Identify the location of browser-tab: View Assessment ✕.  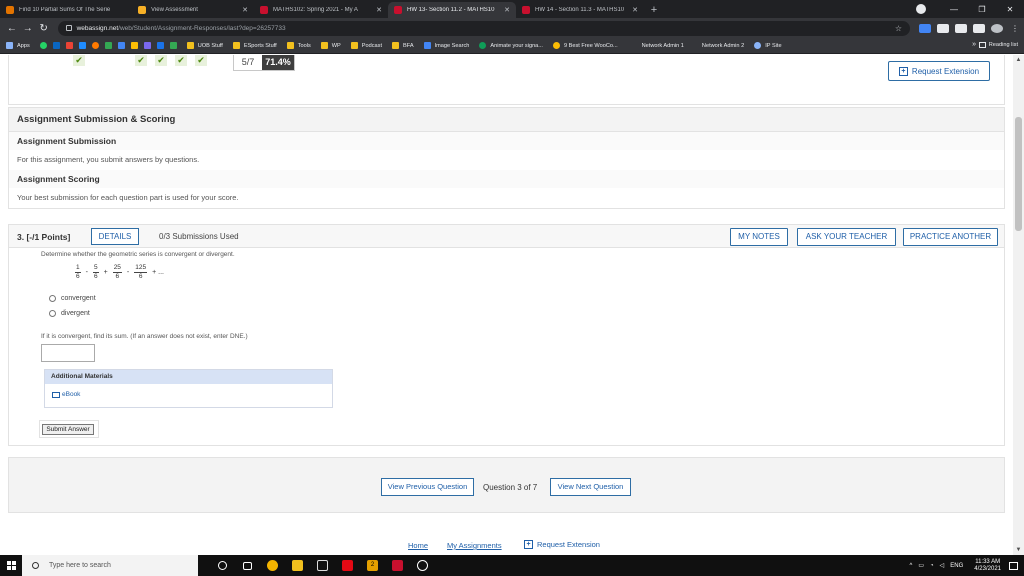
(193, 10).